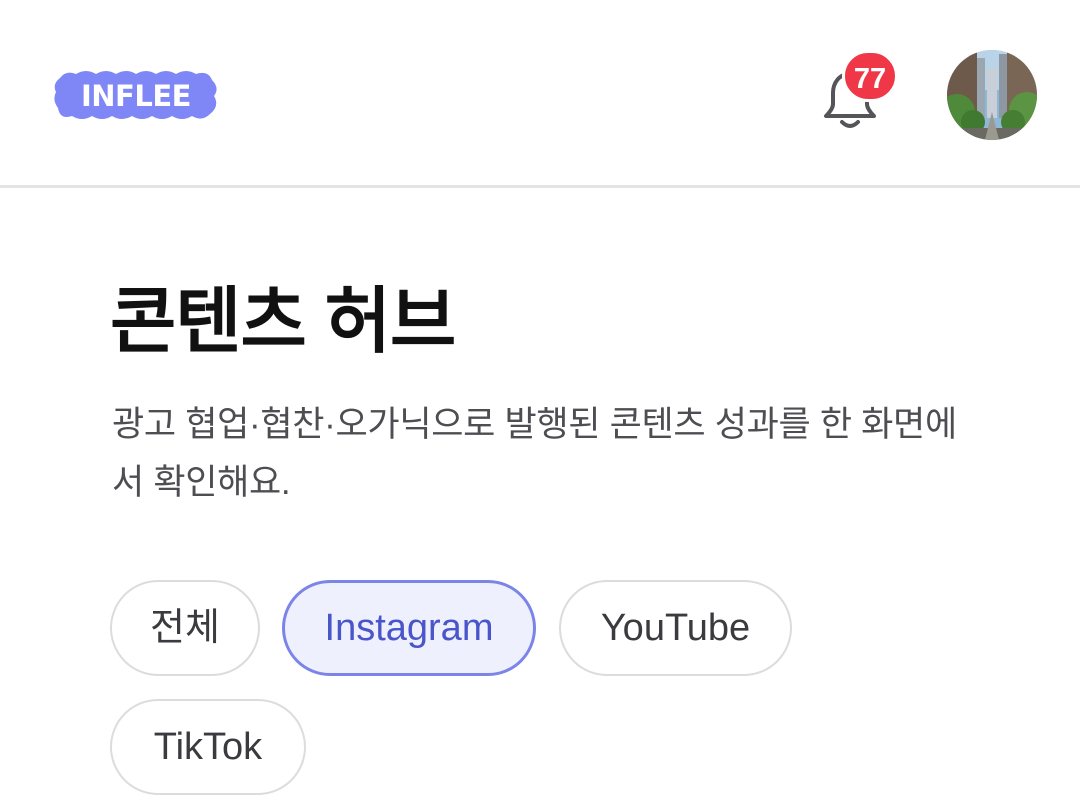 Image resolution: width=1080 pixels, height=810 pixels. What do you see at coordinates (185, 628) in the screenshot?
I see `filter-chip-all: 전체` at bounding box center [185, 628].